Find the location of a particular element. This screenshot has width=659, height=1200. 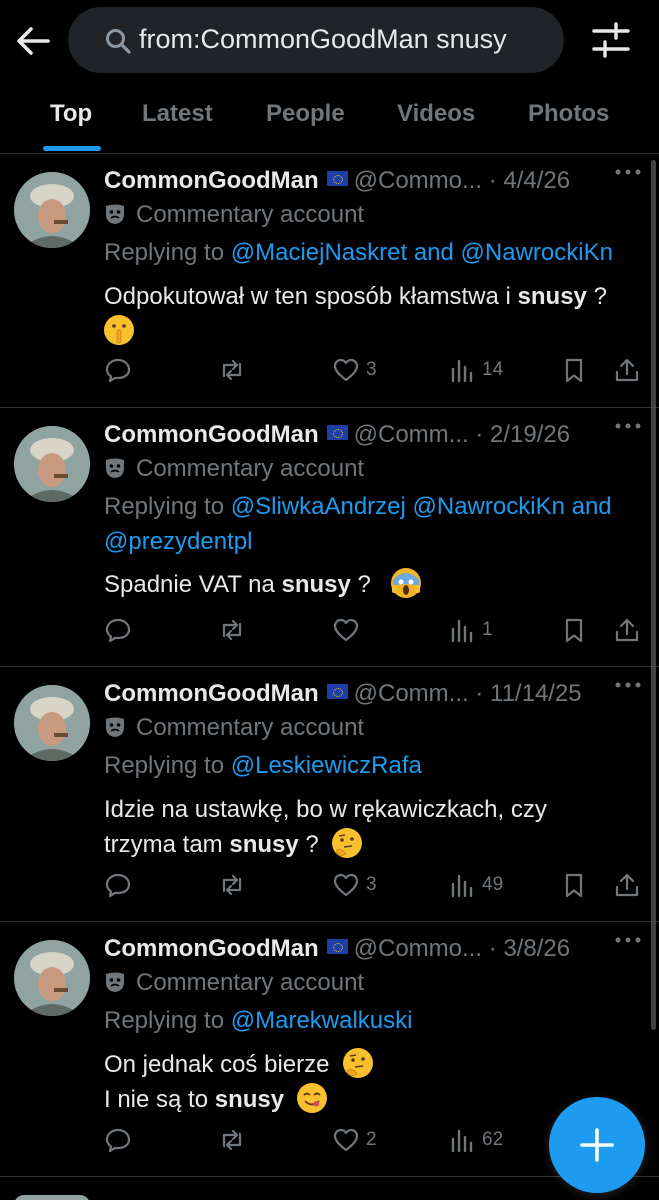

replying-to: Replying to @Marekwalkuski is located at coordinates (374, 1020).